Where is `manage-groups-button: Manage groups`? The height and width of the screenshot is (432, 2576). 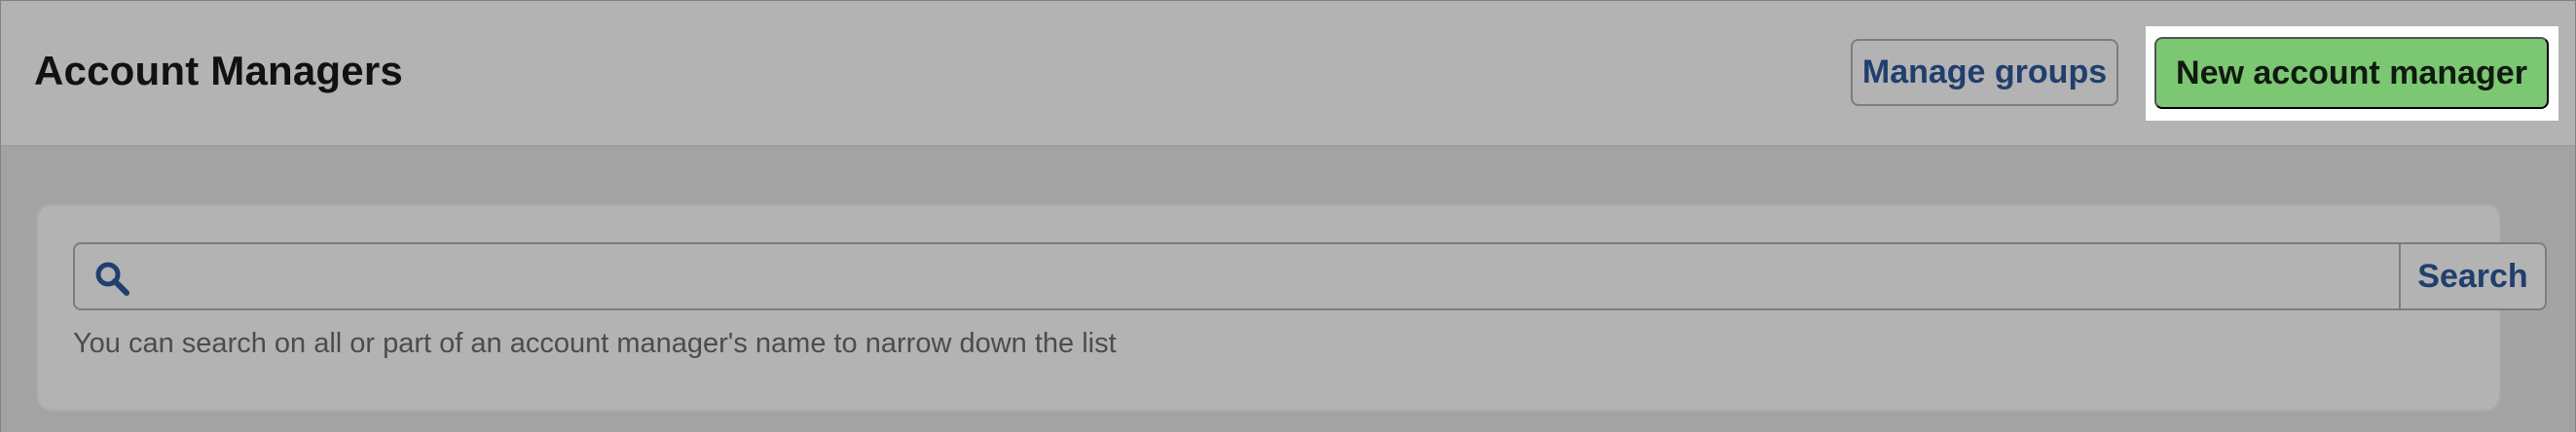 manage-groups-button: Manage groups is located at coordinates (1984, 72).